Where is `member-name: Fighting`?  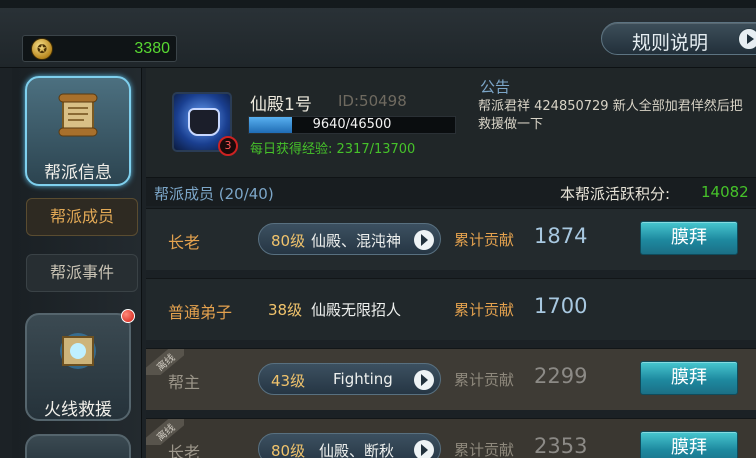
member-name: Fighting is located at coordinates (363, 379).